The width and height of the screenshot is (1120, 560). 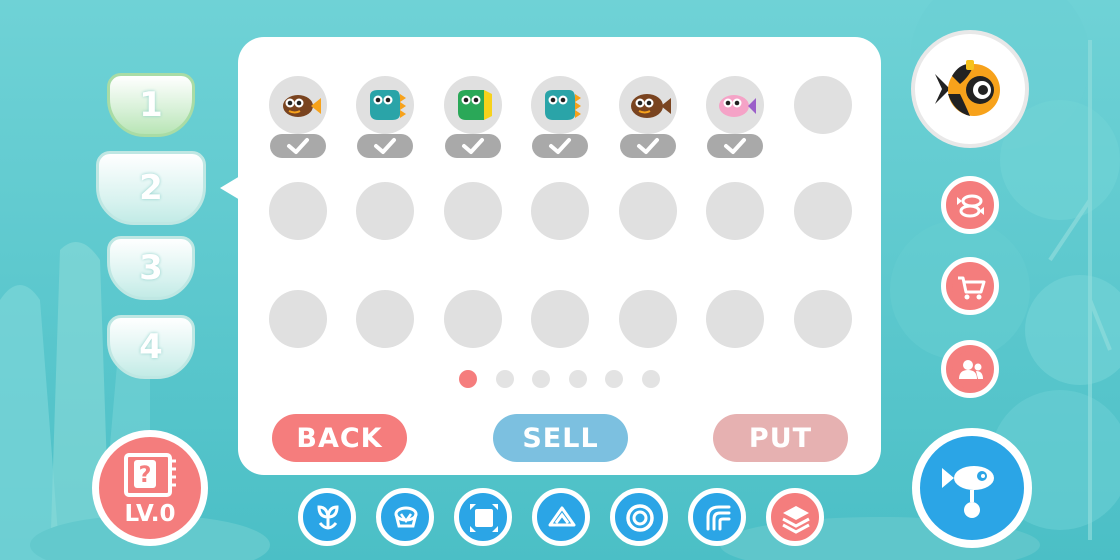 I want to click on upgrade-arrow-button, so click(x=561, y=517).